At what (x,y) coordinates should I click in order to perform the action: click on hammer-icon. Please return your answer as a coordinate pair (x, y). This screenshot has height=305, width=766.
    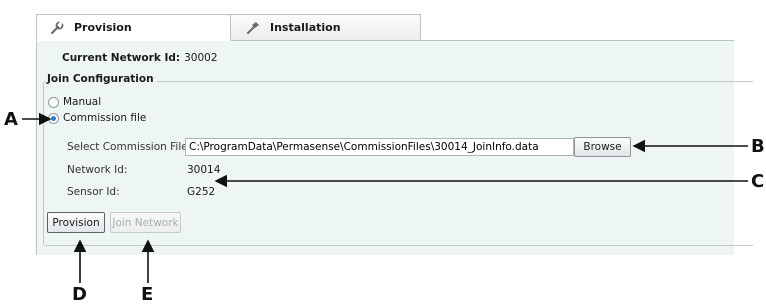
    Looking at the image, I should click on (253, 28).